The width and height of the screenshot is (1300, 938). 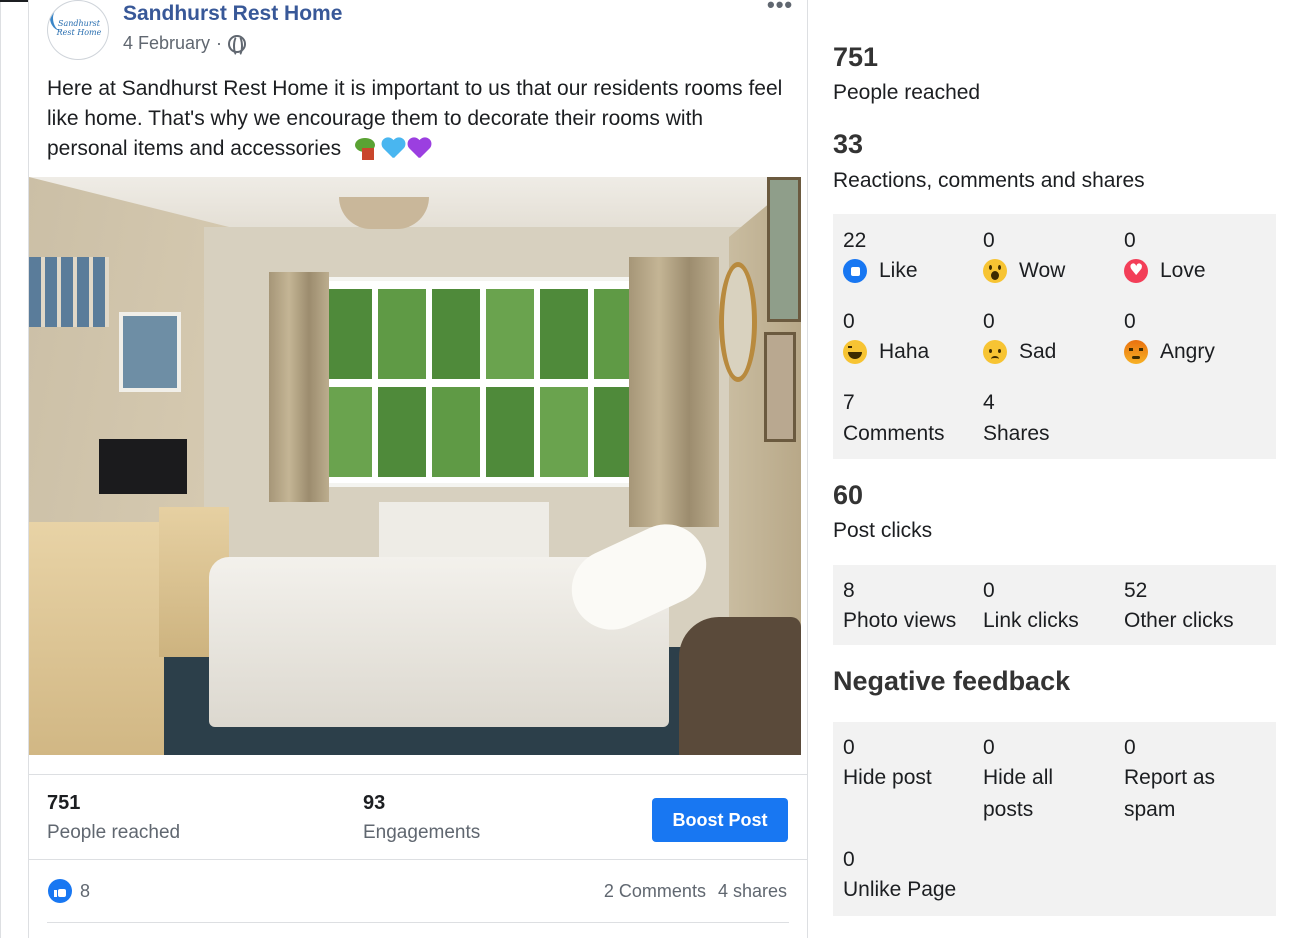 What do you see at coordinates (1179, 620) in the screenshot?
I see `other-clicks-label: Other clicks` at bounding box center [1179, 620].